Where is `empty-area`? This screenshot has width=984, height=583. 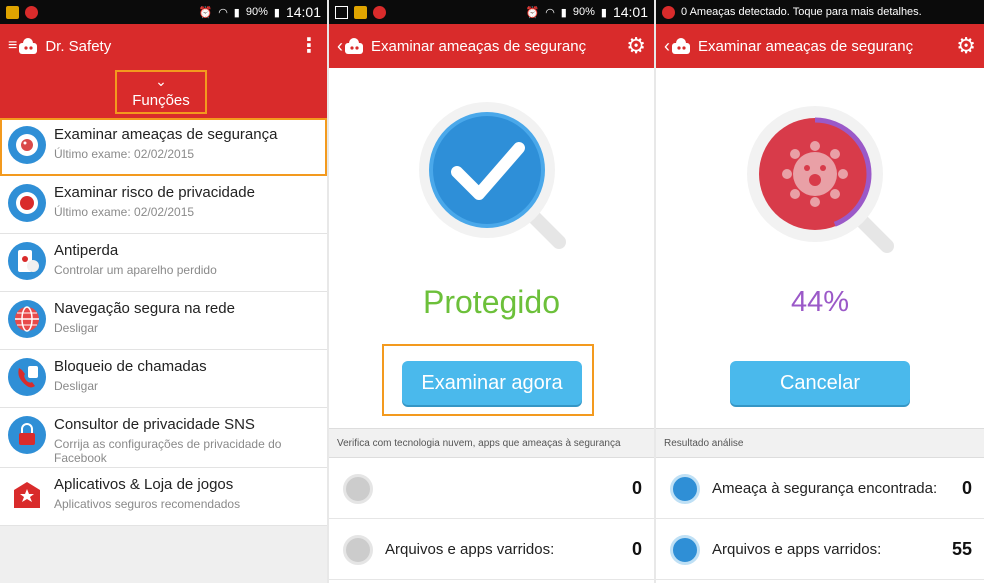
empty-area is located at coordinates (163, 554).